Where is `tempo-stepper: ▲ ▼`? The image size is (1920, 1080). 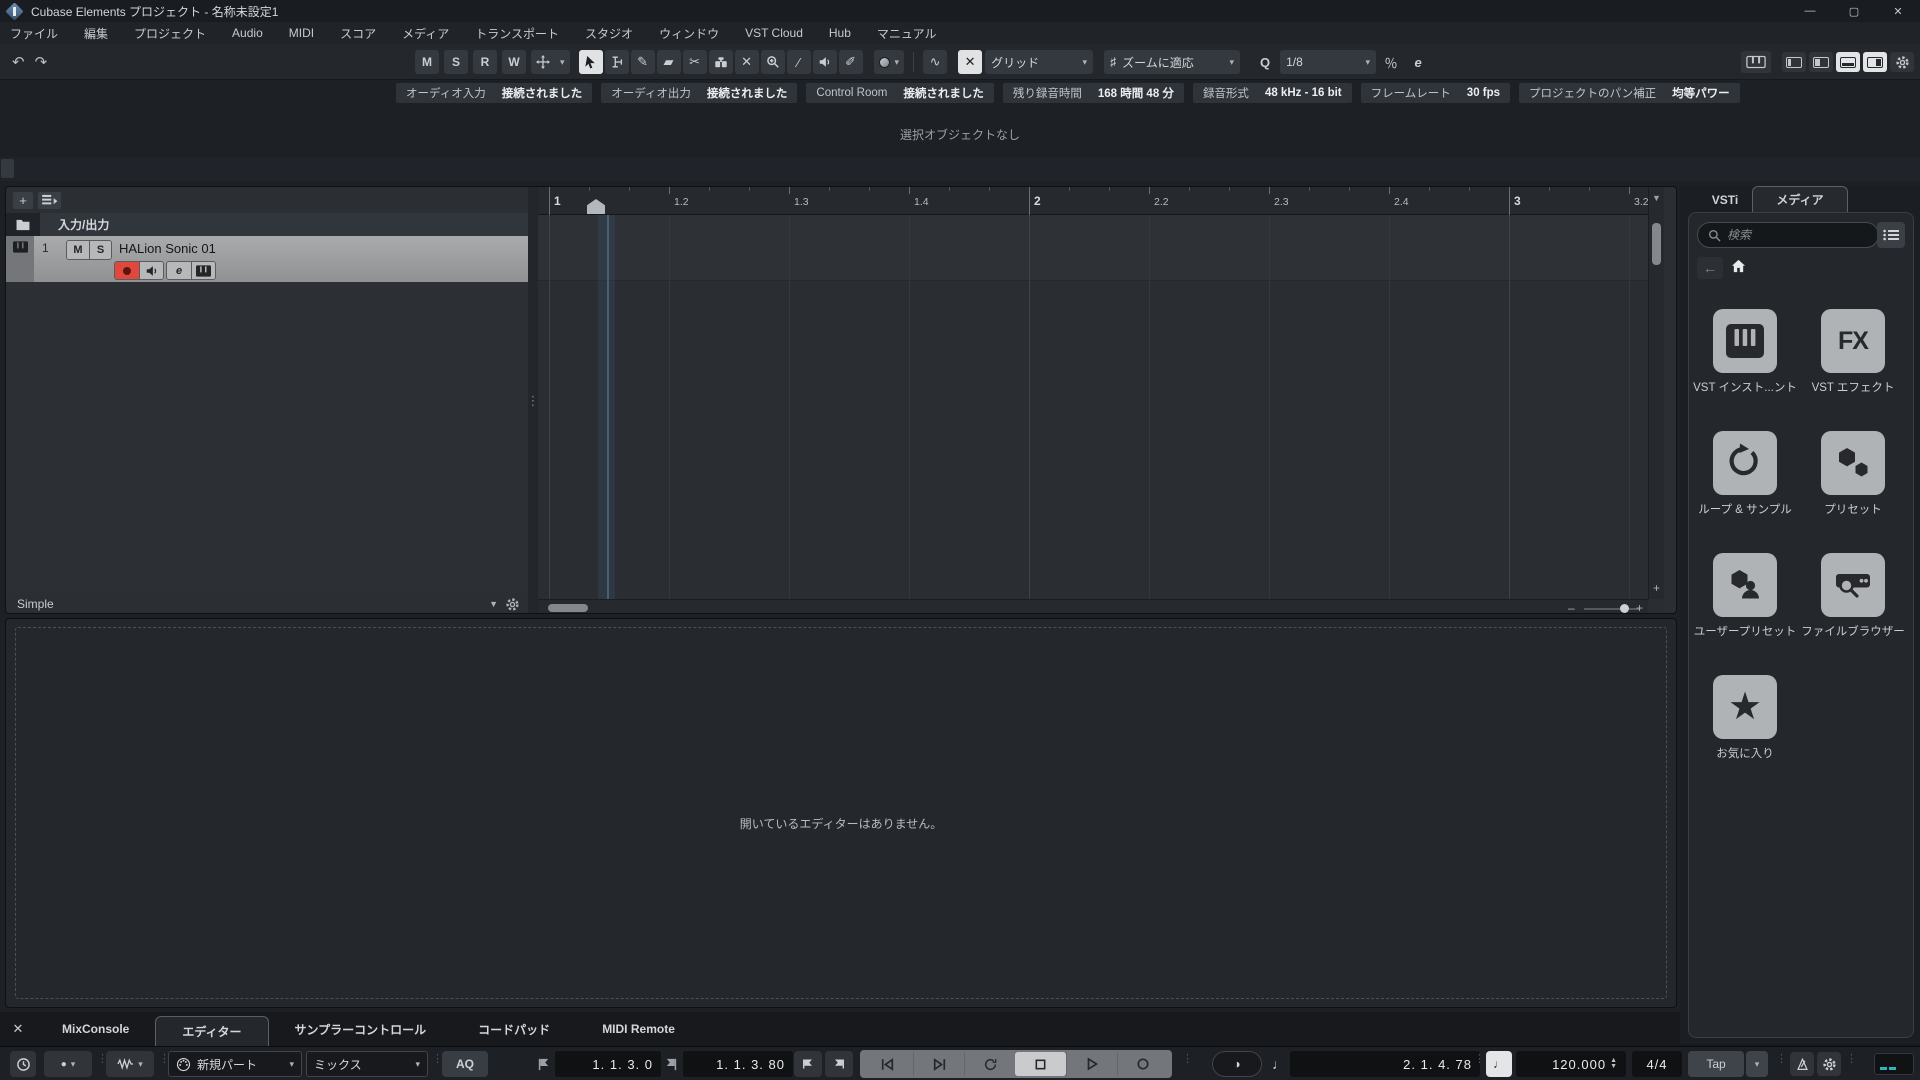 tempo-stepper: ▲ ▼ is located at coordinates (1614, 1063).